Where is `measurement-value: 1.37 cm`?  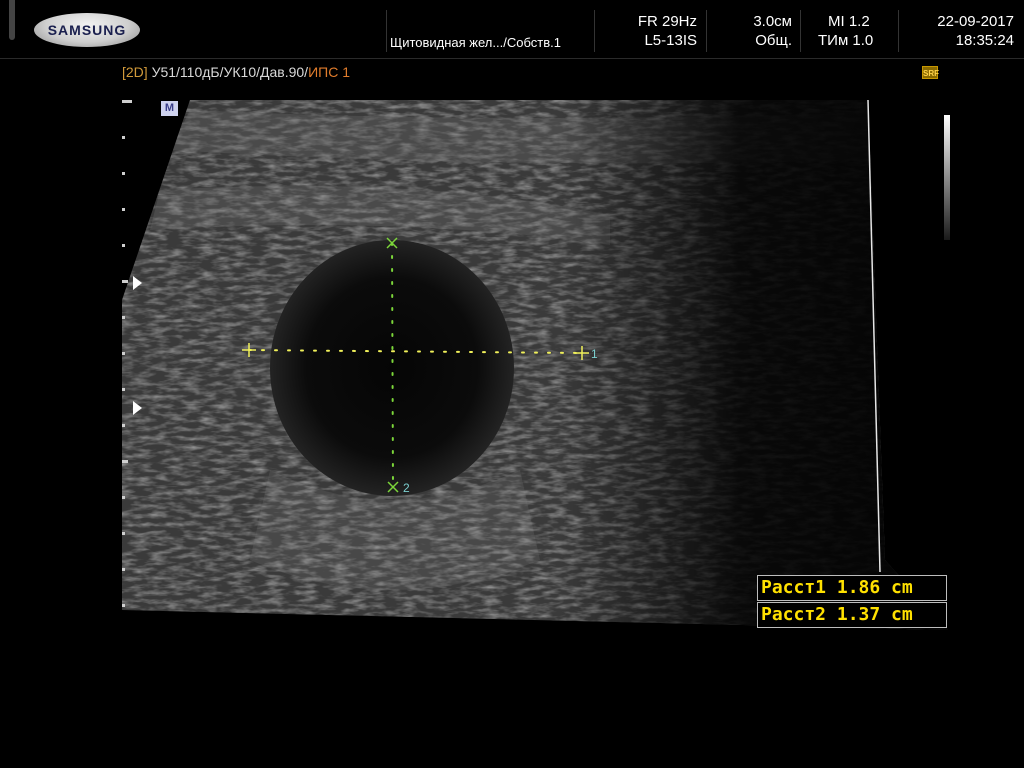
measurement-value: 1.37 cm is located at coordinates (874, 614).